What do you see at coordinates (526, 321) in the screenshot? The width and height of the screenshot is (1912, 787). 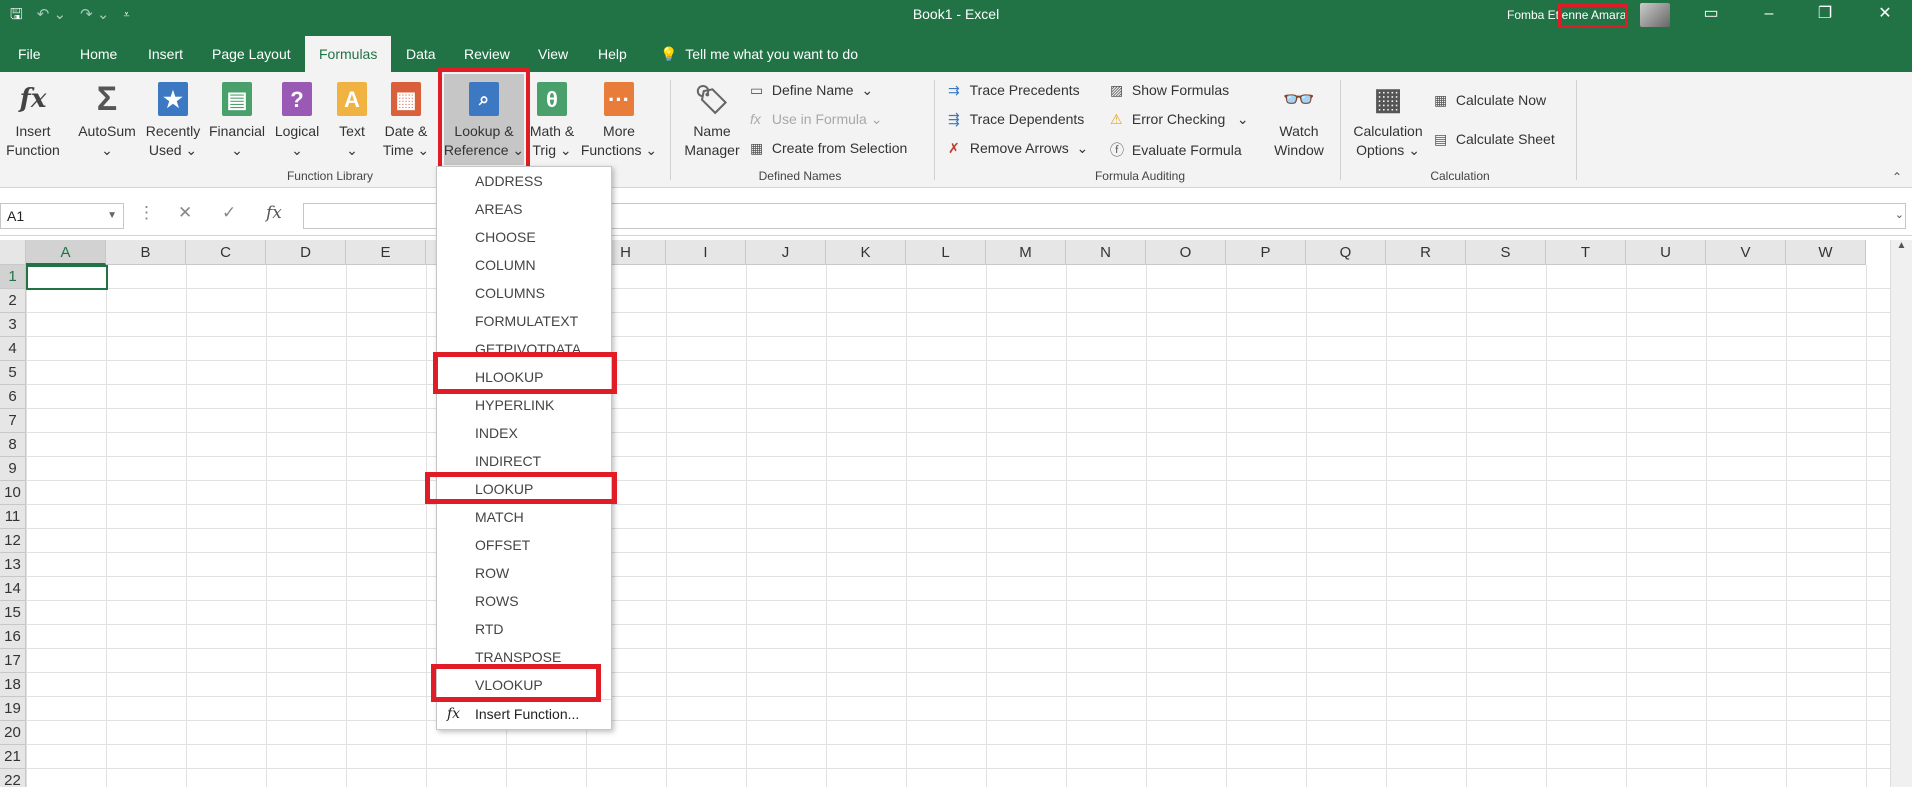 I see `menu-item-formulatext: FORMULATEXT` at bounding box center [526, 321].